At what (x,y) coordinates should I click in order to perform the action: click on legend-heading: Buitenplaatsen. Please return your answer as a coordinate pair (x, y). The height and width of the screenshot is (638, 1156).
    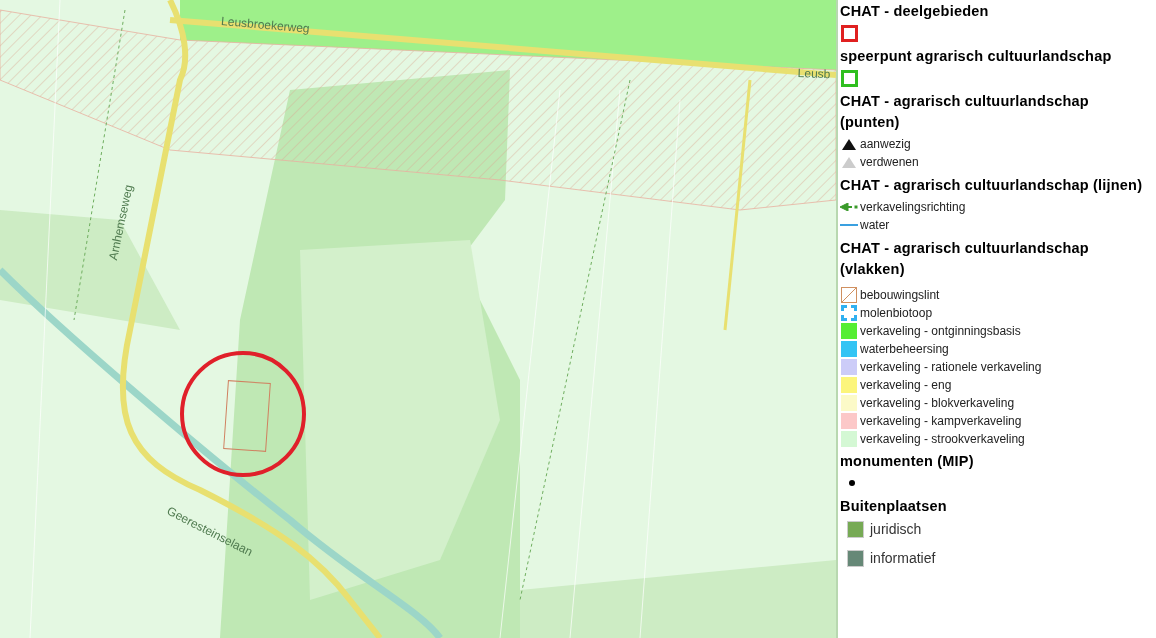
    Looking at the image, I should click on (894, 506).